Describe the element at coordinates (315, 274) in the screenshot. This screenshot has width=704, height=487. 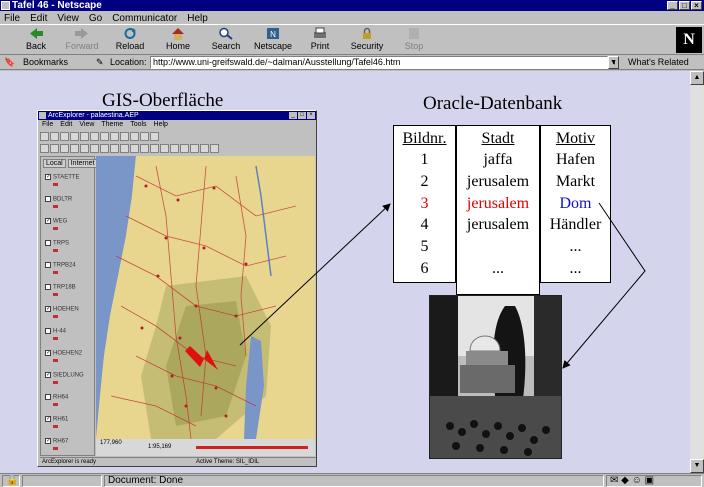
I see `gis-to-table-arrow` at that location.